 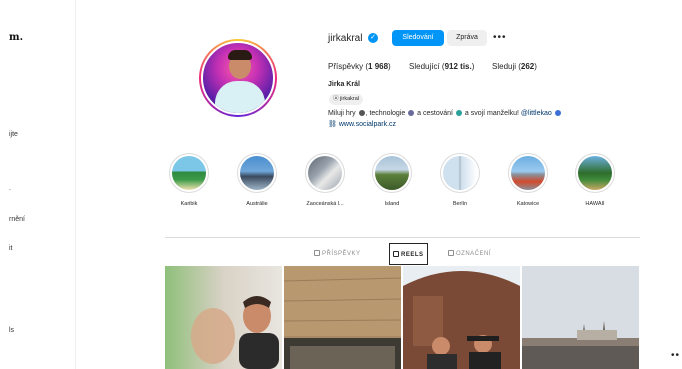 I want to click on tab-tagged: OZNAČENÍ, so click(x=469, y=254).